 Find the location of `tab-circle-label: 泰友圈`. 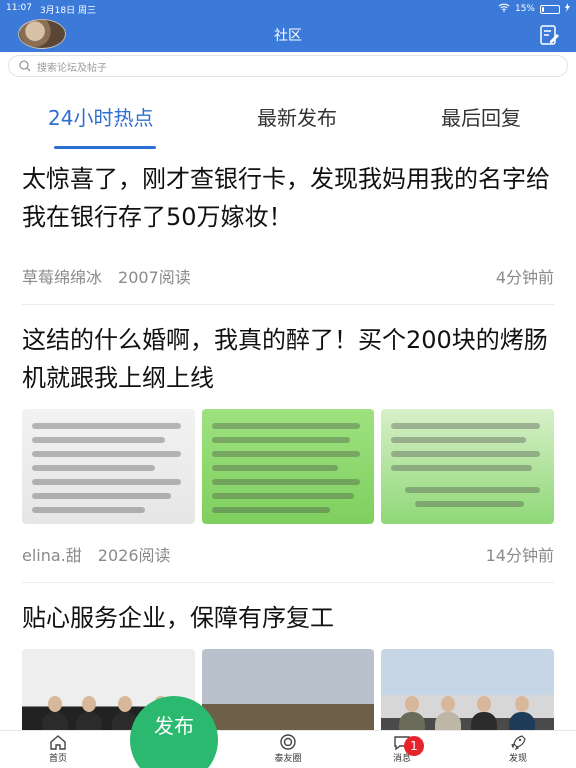

tab-circle-label: 泰友圈 is located at coordinates (288, 759).